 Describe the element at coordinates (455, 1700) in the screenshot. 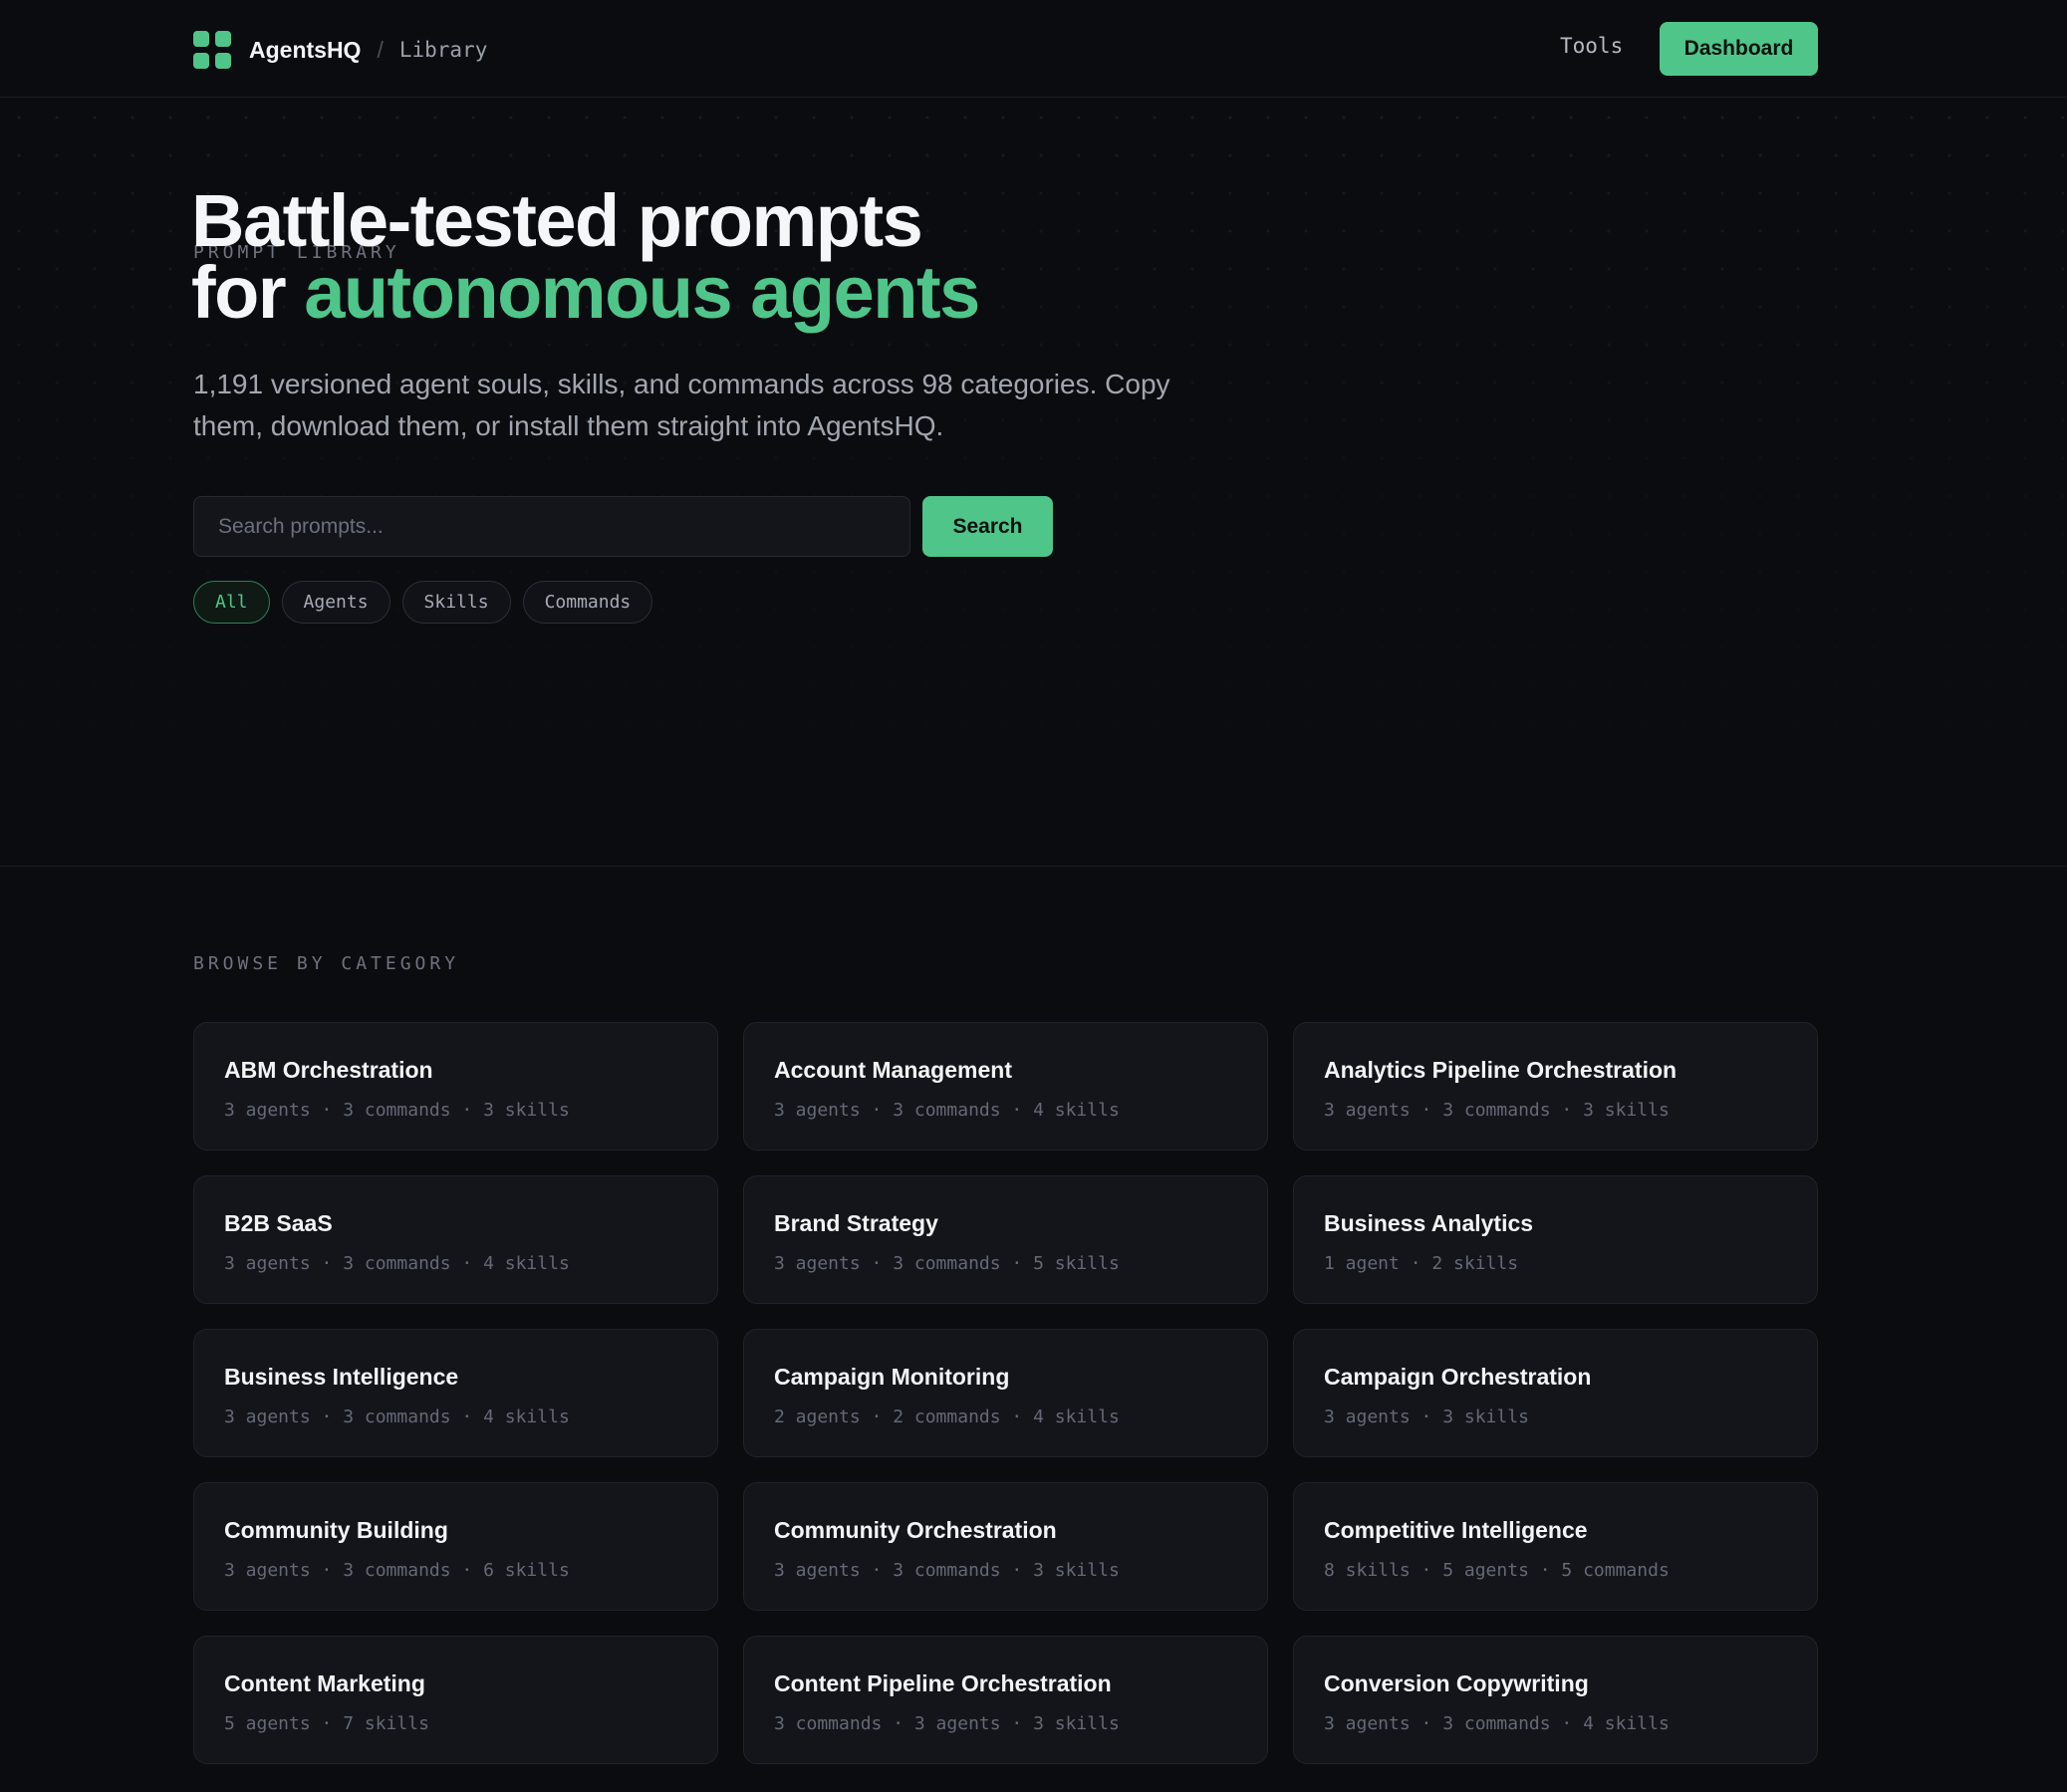

I see `category-card: Content Marketing 5 agents · 7 skills` at that location.